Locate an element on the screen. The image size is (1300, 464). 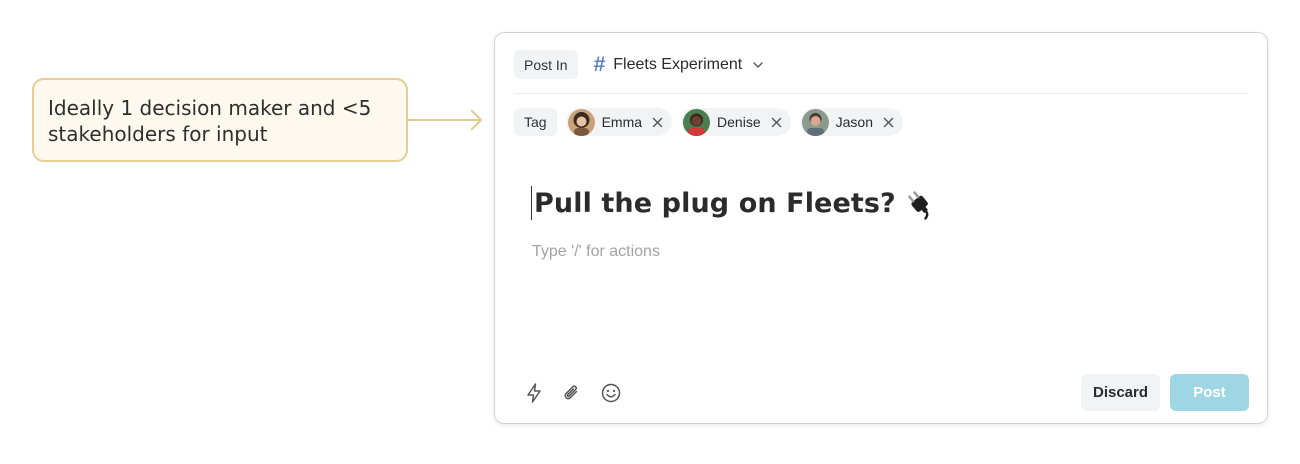
arrow-right-icon is located at coordinates (445, 120).